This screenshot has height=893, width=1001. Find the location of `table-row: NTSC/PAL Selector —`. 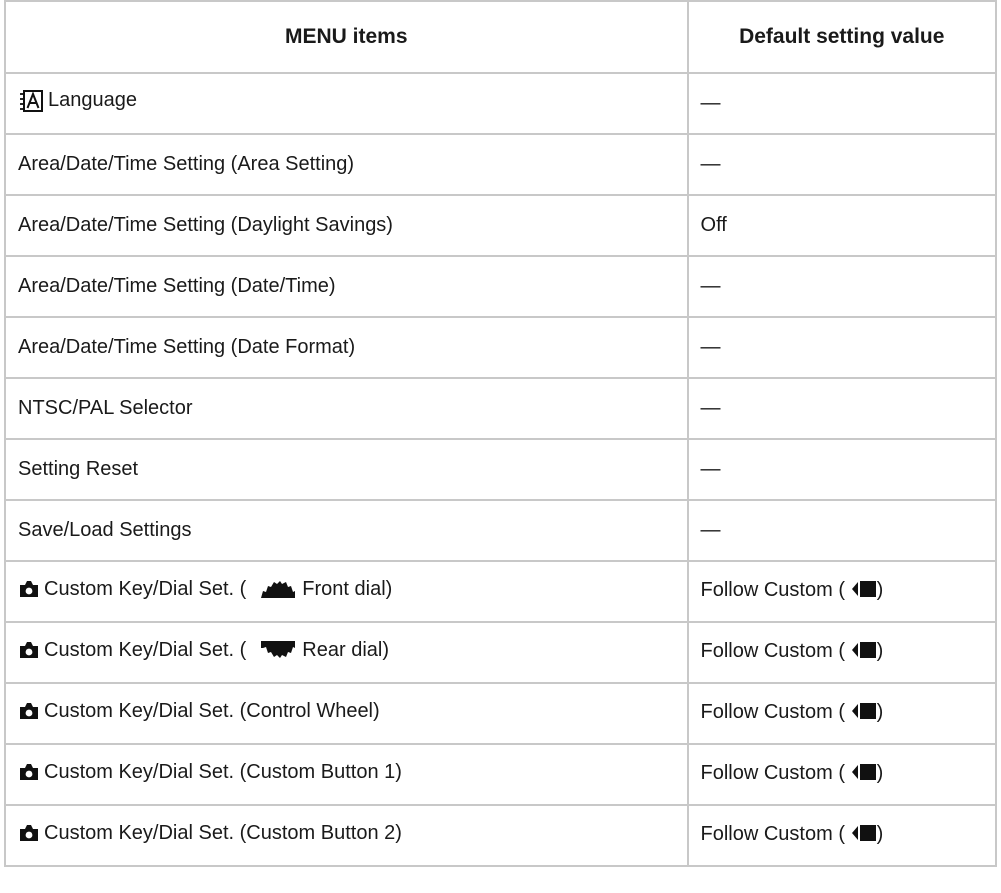

table-row: NTSC/PAL Selector — is located at coordinates (501, 408).